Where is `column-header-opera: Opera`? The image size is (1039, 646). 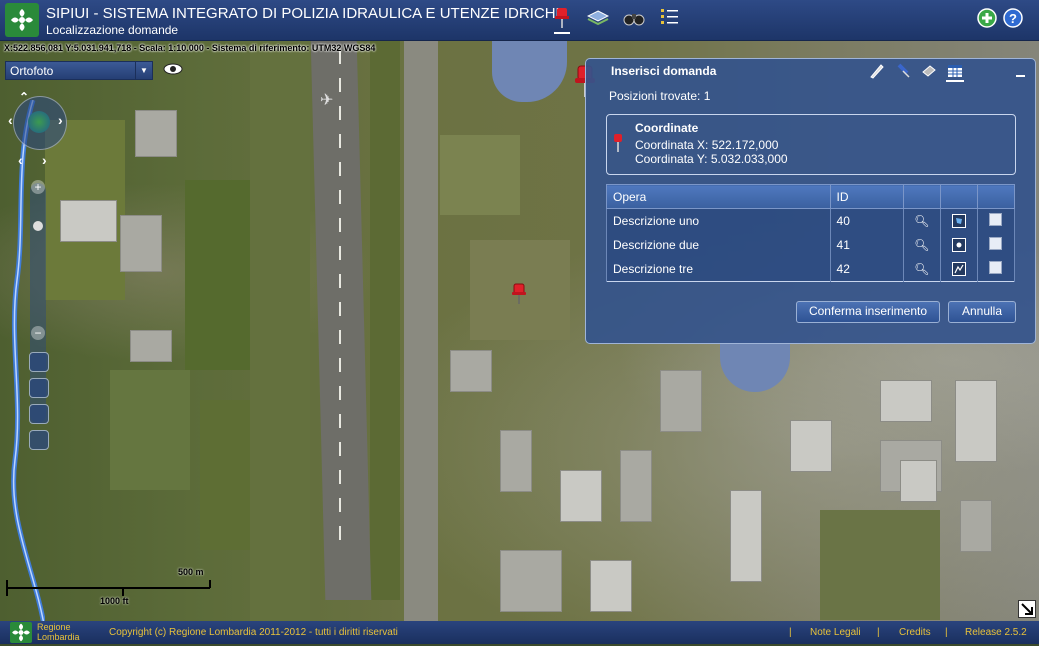
column-header-opera: Opera is located at coordinates (718, 196).